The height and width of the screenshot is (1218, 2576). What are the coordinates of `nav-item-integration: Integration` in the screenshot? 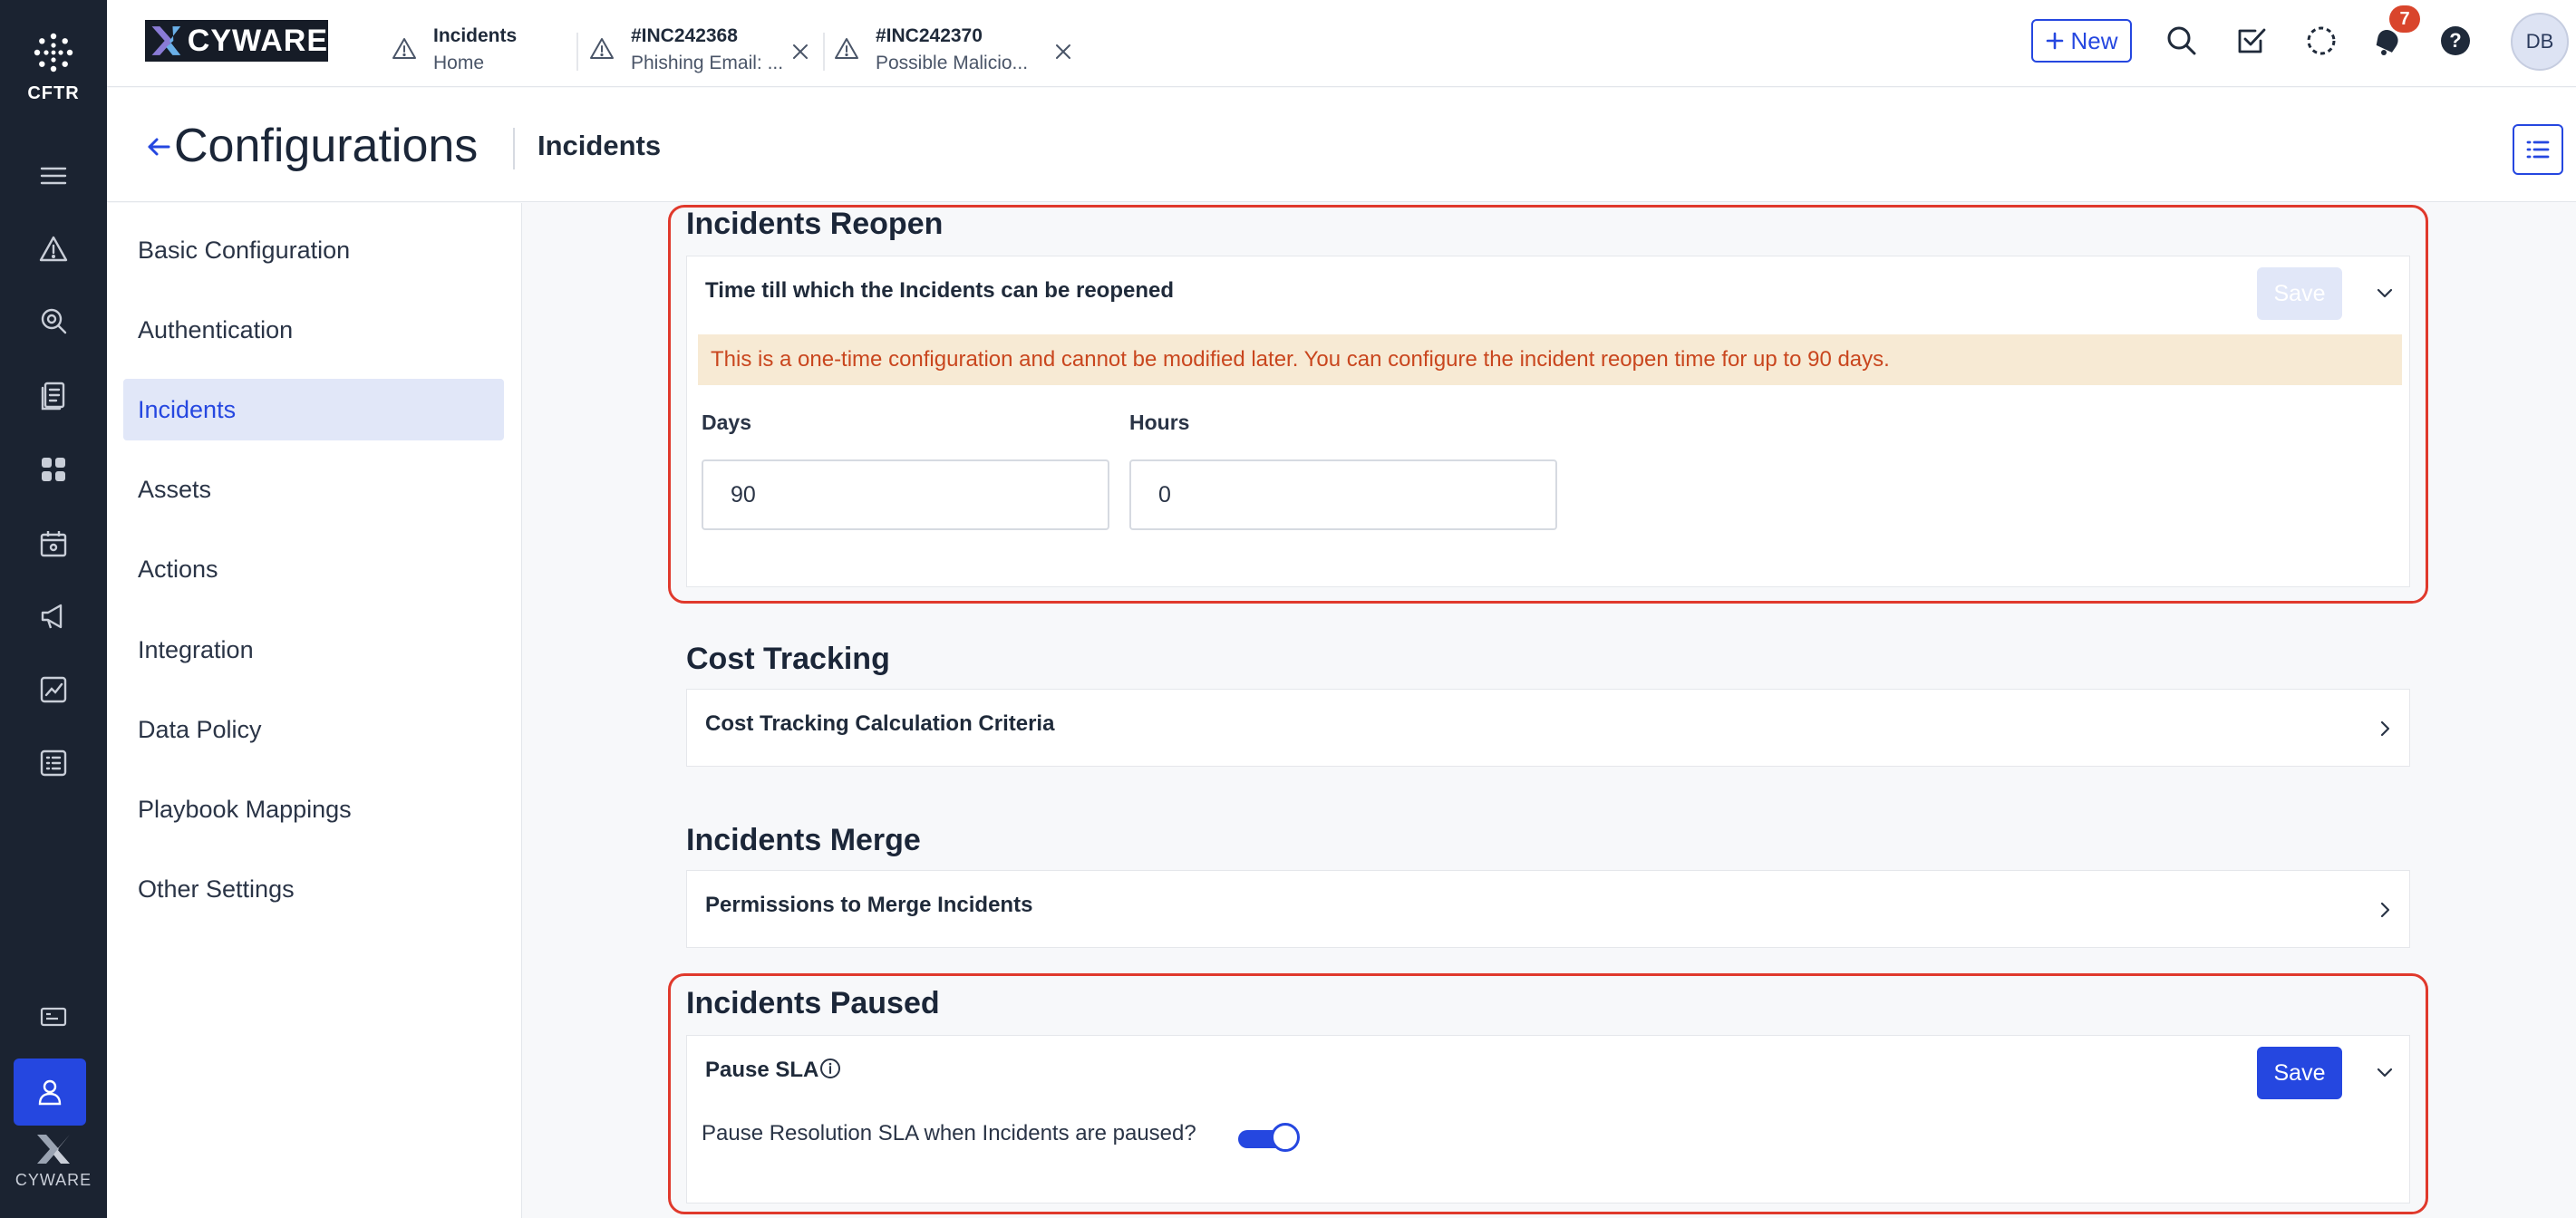 It's located at (313, 650).